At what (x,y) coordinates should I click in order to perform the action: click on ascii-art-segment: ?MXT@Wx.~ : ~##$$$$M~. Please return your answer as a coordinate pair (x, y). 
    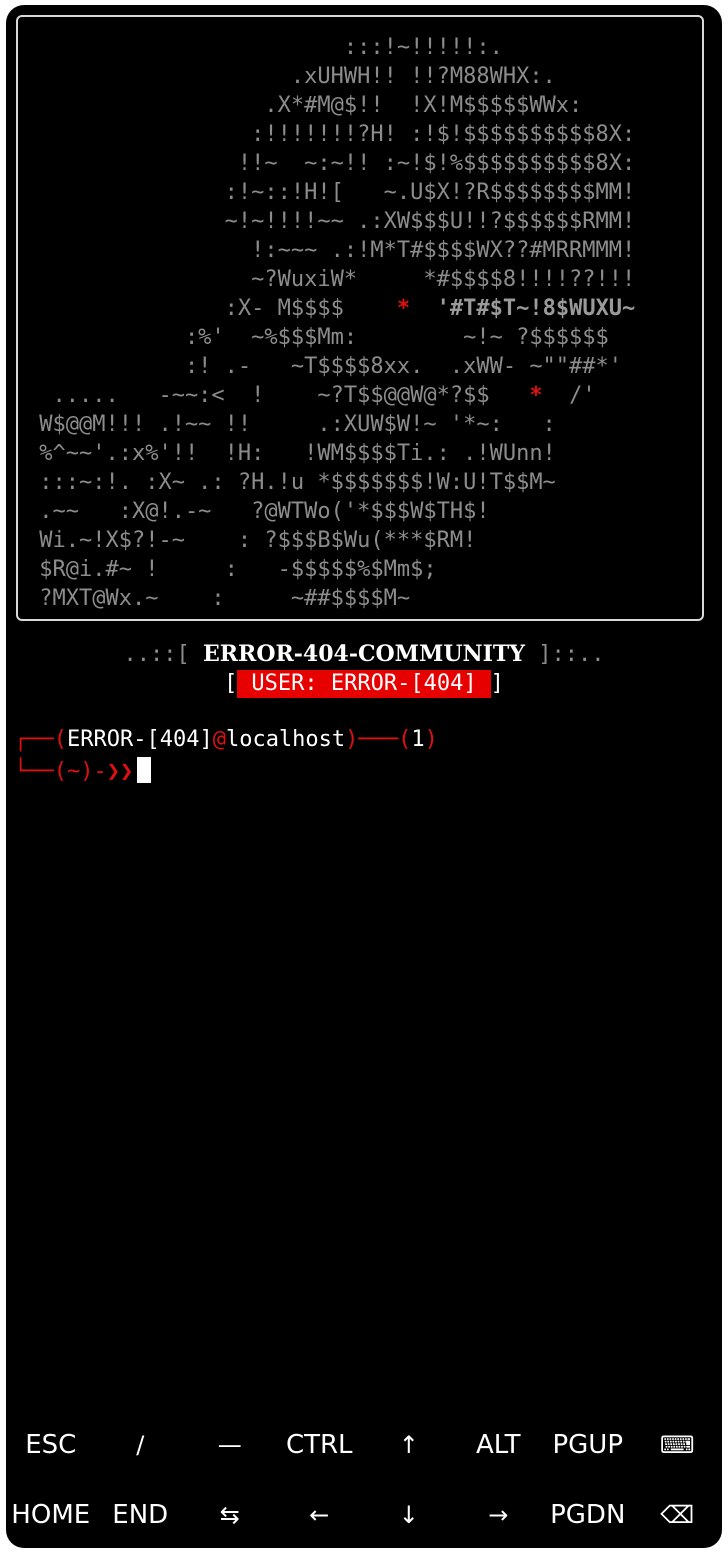
    Looking at the image, I should click on (218, 598).